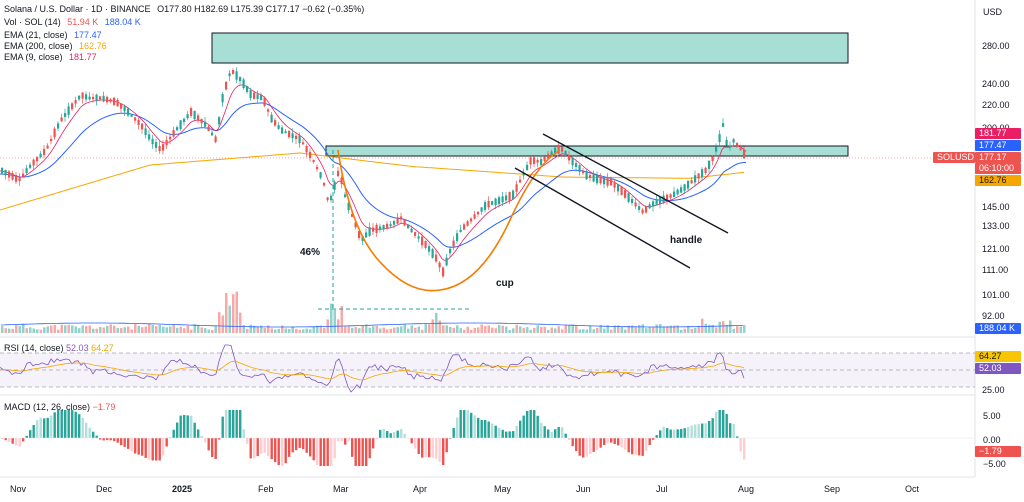 The image size is (1024, 502). Describe the element at coordinates (587, 151) in the screenshot. I see `breakout-zone` at that location.